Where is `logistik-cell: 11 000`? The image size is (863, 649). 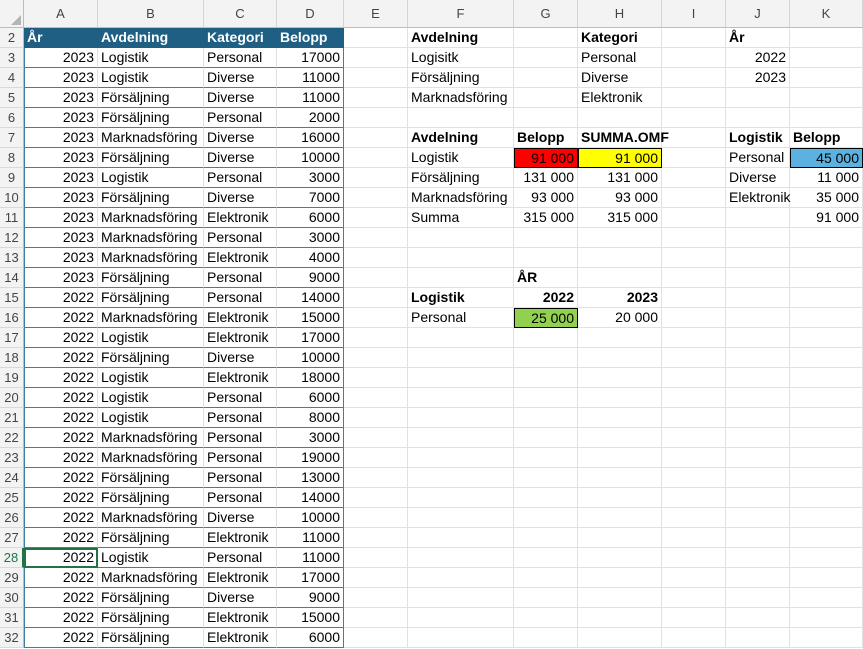 logistik-cell: 11 000 is located at coordinates (826, 178).